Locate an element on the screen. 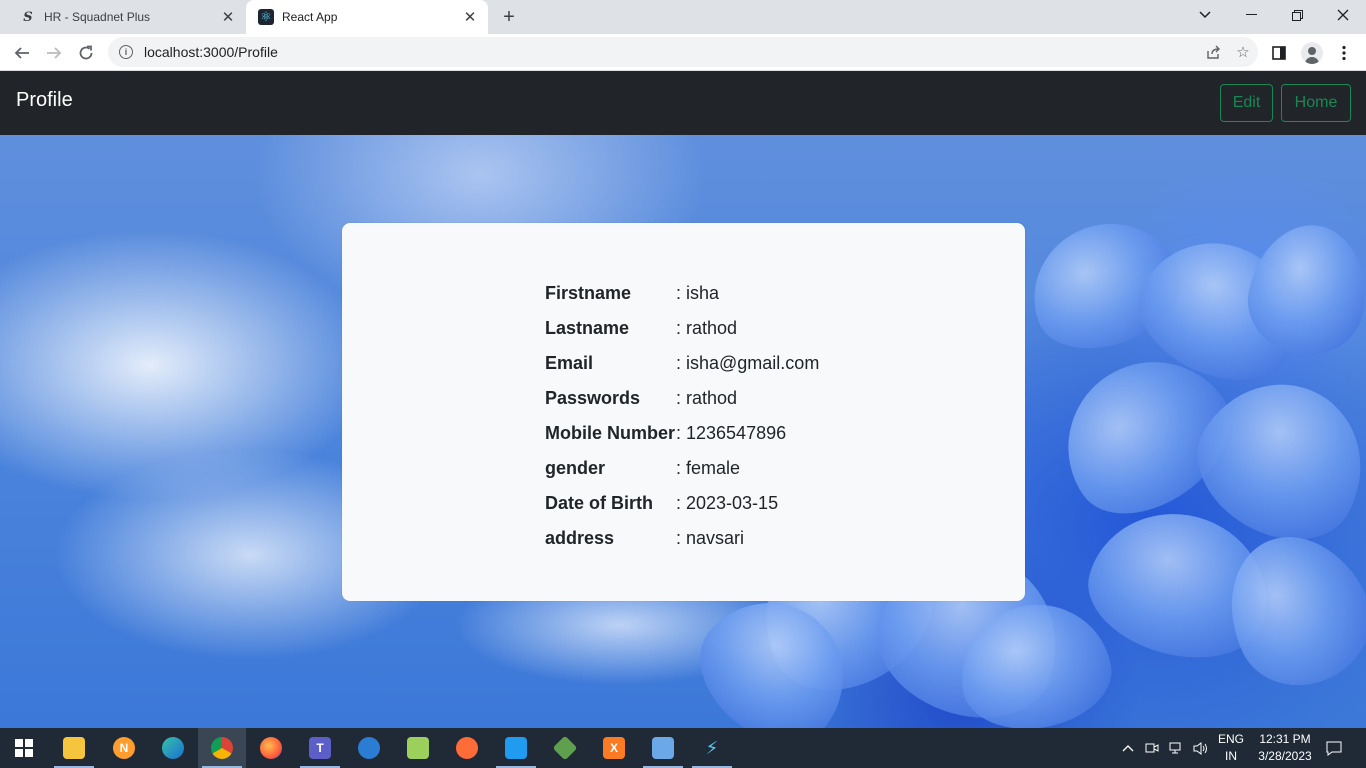 The width and height of the screenshot is (1366, 768). bookmark-star-icon: ☆ is located at coordinates (1243, 52).